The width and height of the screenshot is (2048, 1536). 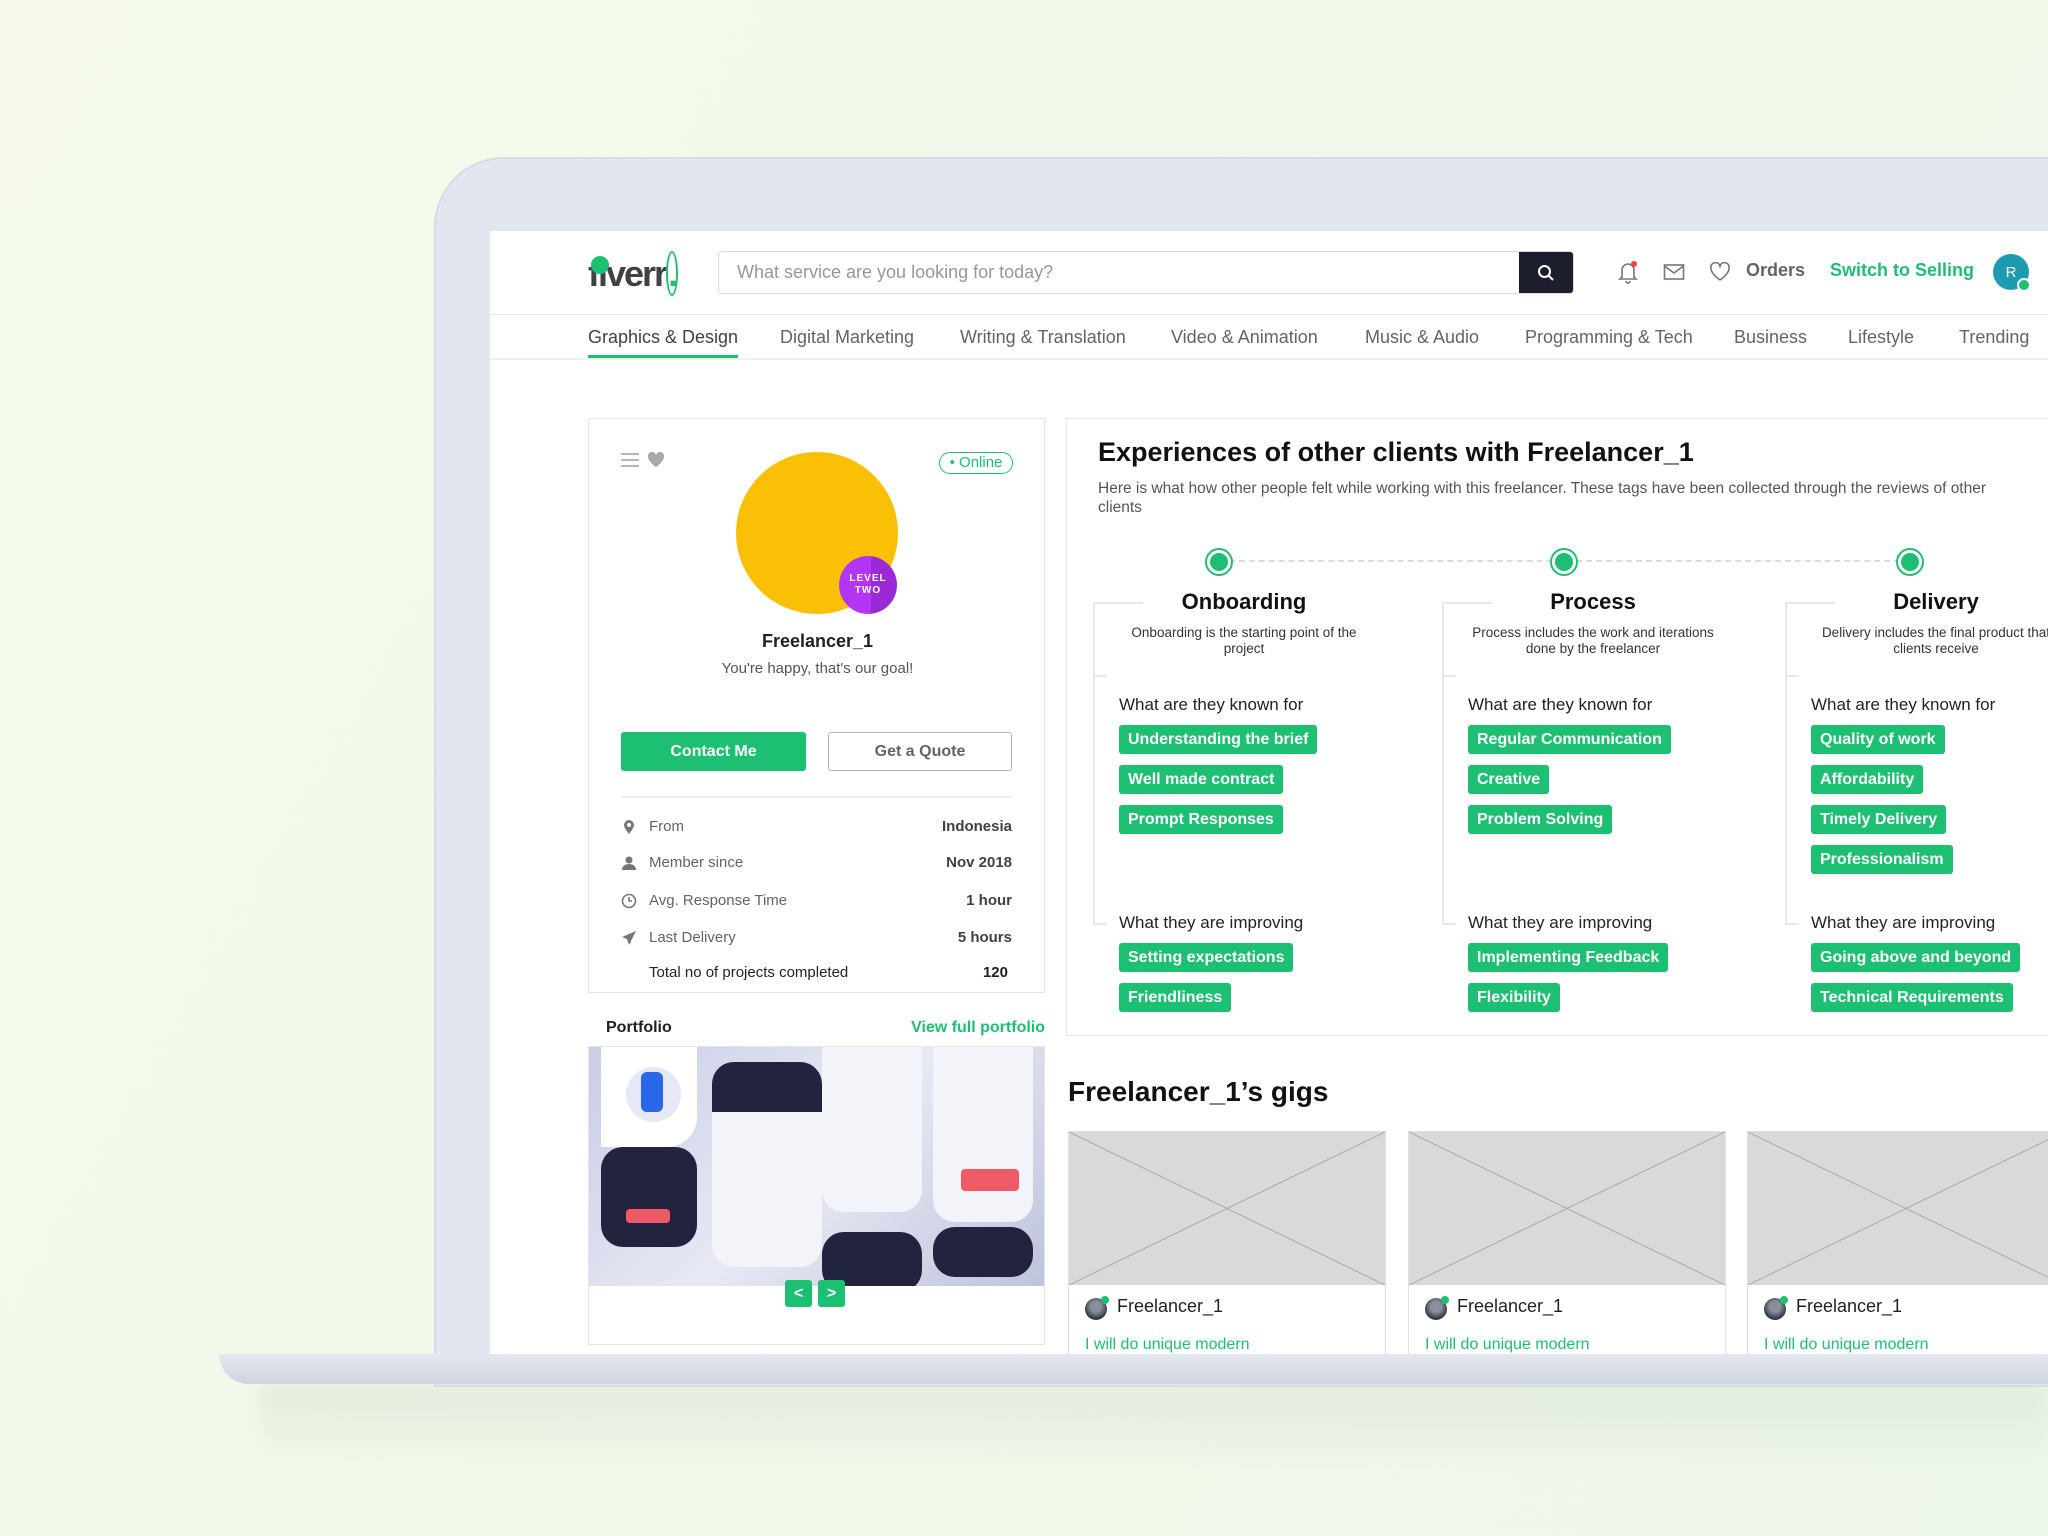 What do you see at coordinates (1568, 957) in the screenshot?
I see `improving-tag: Implementing Feedback` at bounding box center [1568, 957].